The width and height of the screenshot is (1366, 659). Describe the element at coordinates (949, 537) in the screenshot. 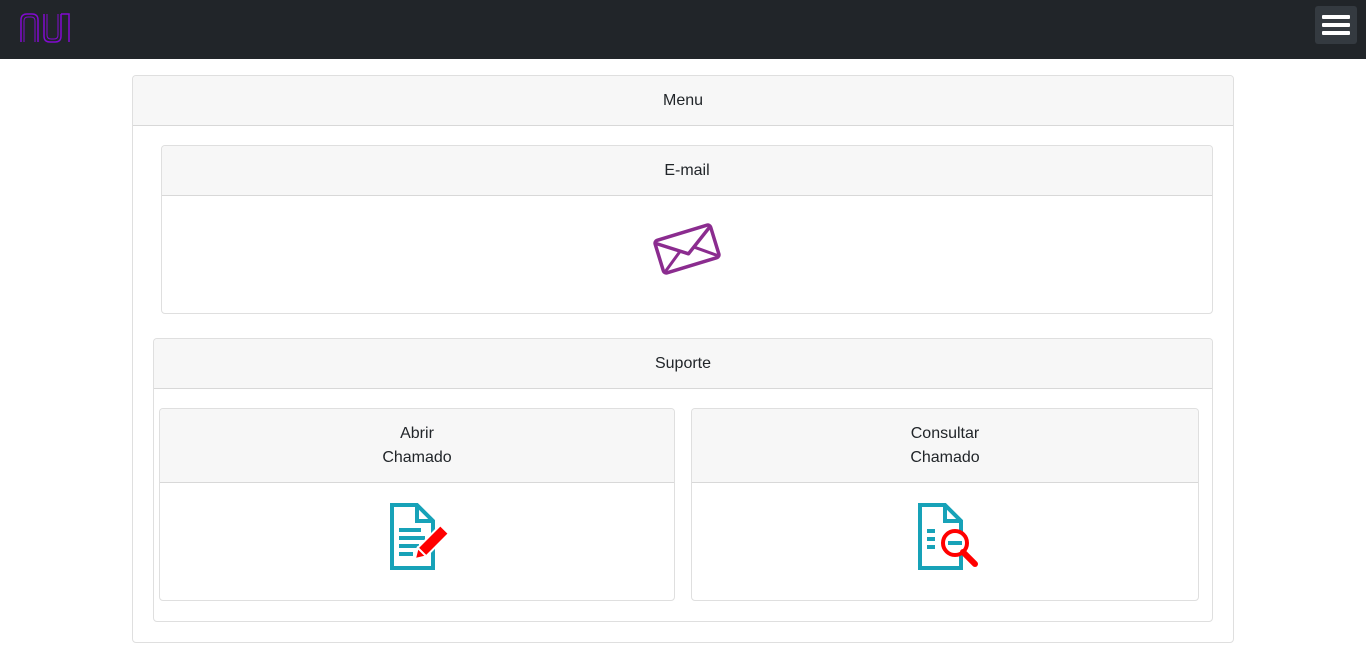

I see `document-search-icon` at that location.